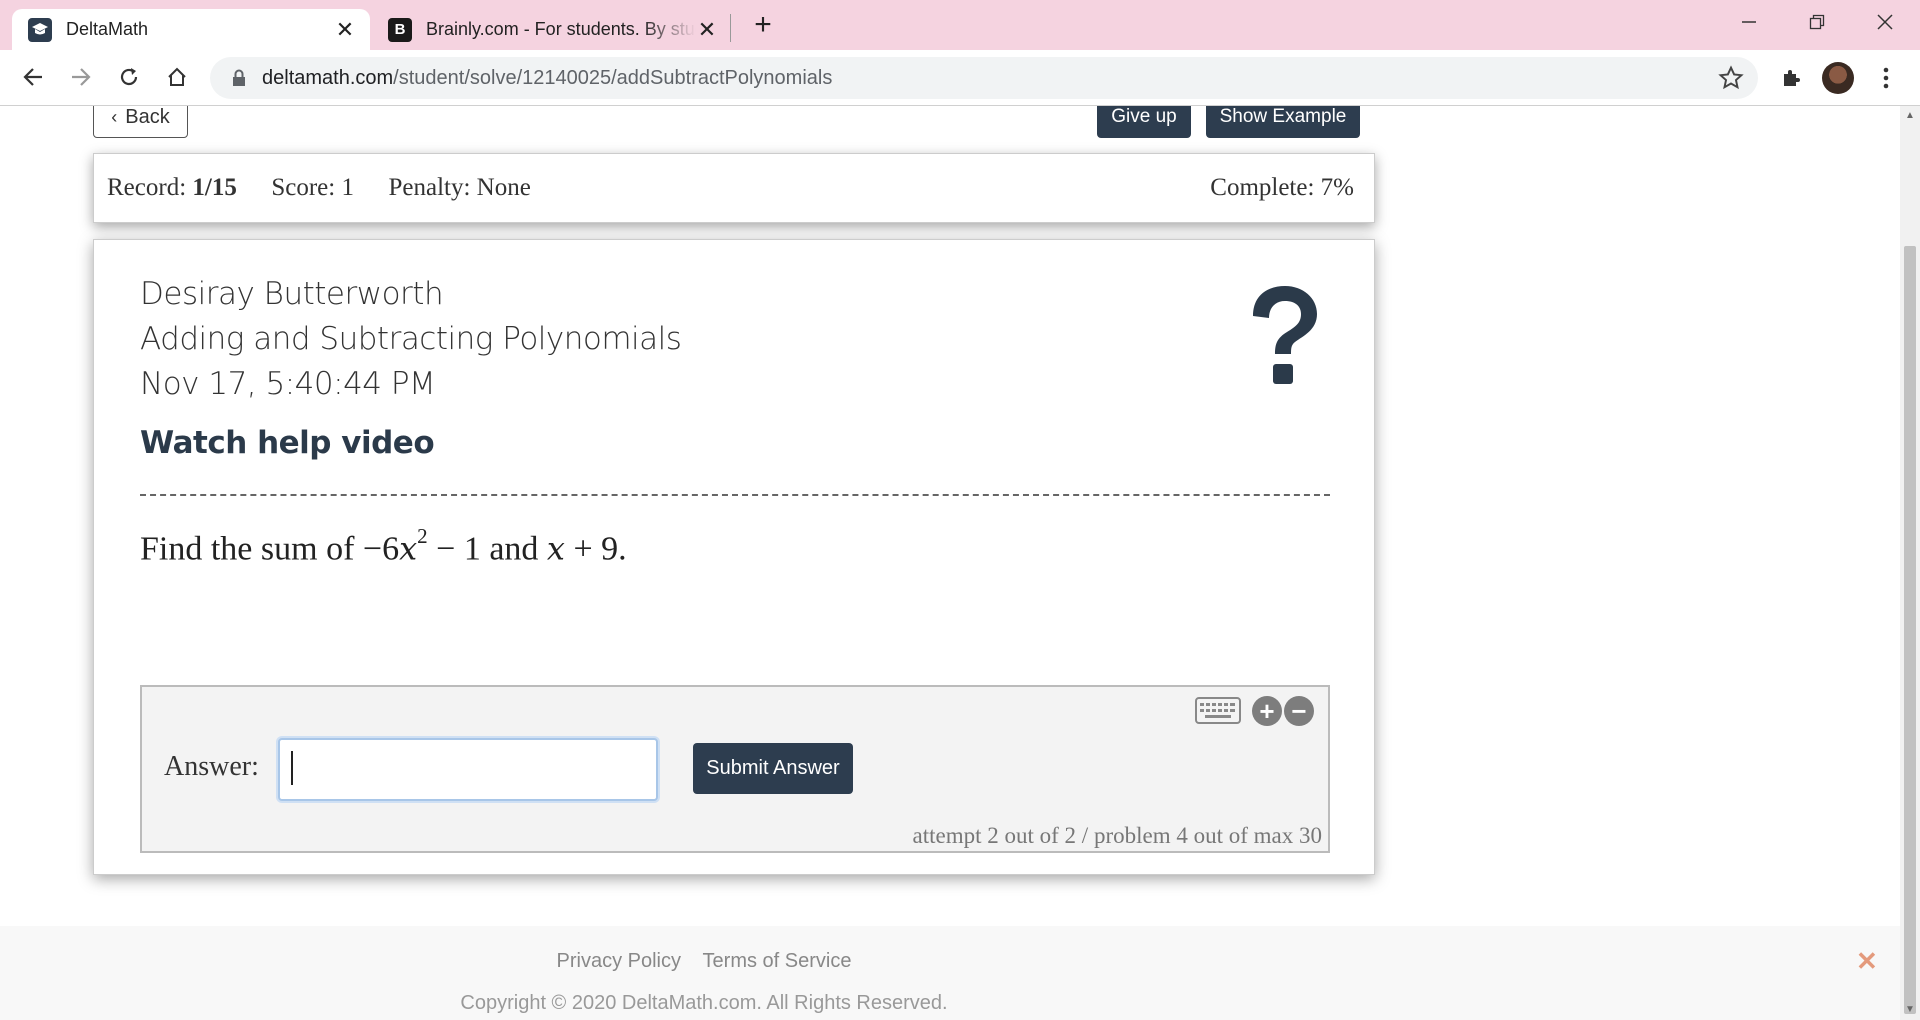 This screenshot has height=1020, width=1920. I want to click on back-arrow-icon, so click(33, 77).